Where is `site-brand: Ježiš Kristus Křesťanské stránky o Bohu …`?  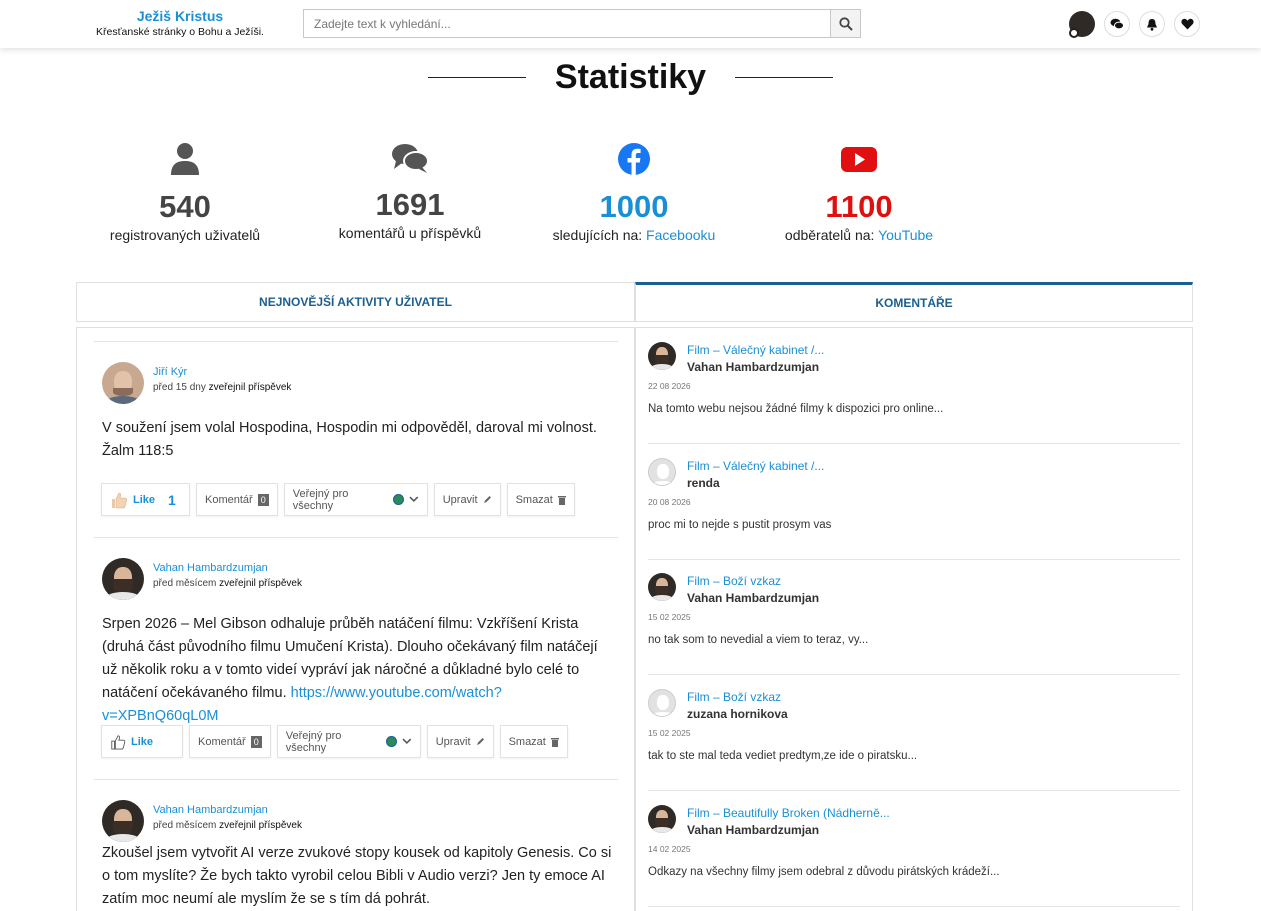 site-brand: Ježiš Kristus Křesťanské stránky o Bohu … is located at coordinates (180, 23).